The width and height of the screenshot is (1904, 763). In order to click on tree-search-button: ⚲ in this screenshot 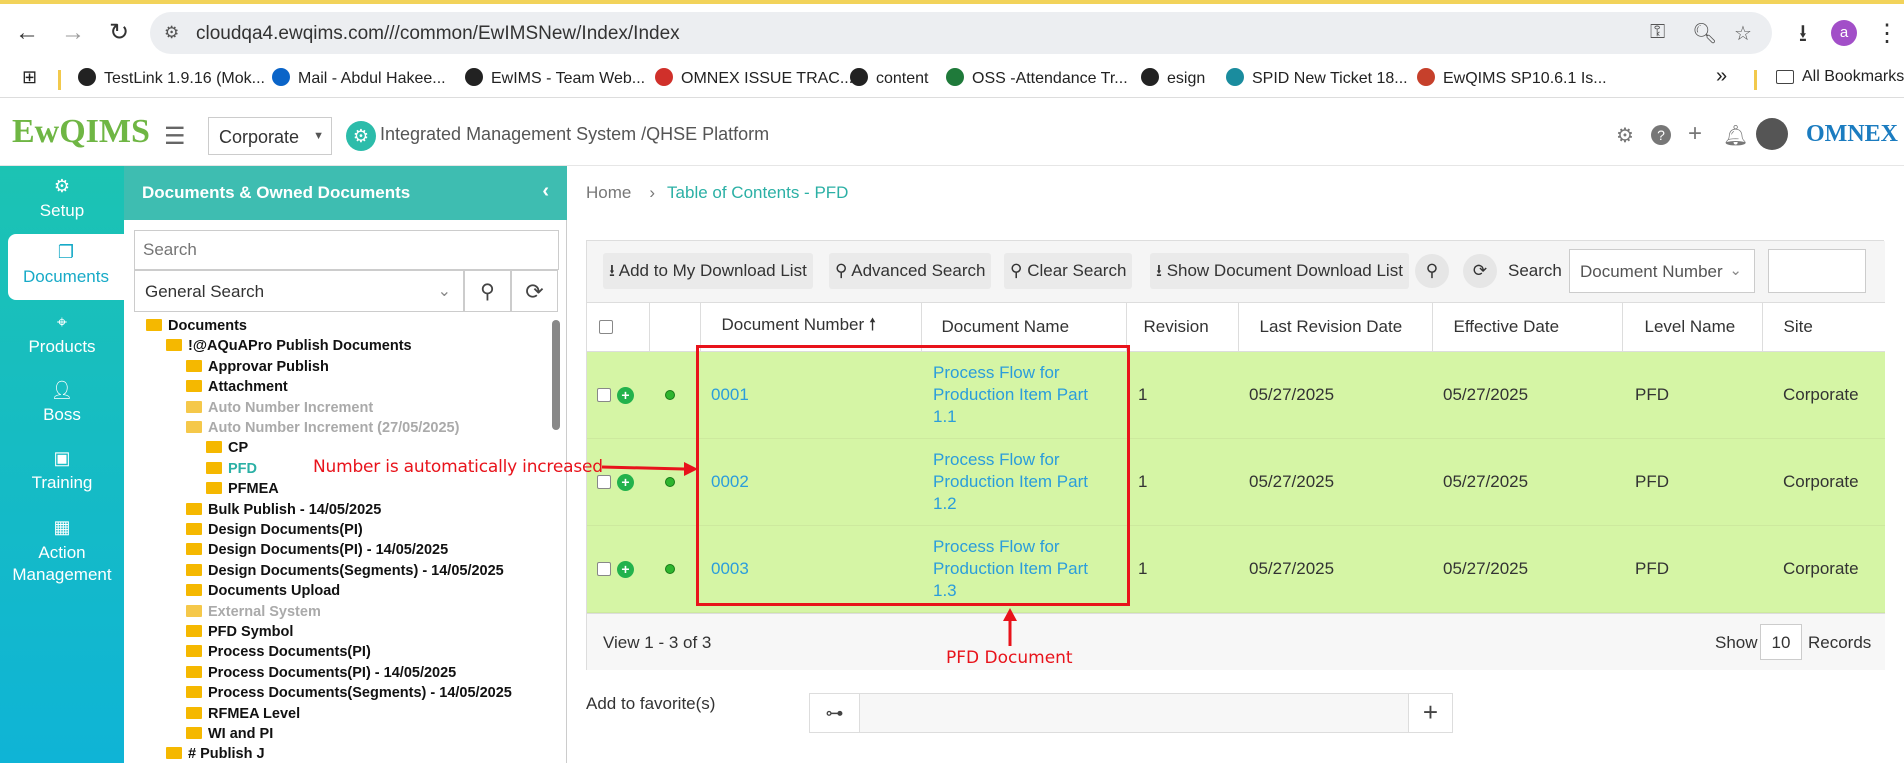, I will do `click(487, 291)`.